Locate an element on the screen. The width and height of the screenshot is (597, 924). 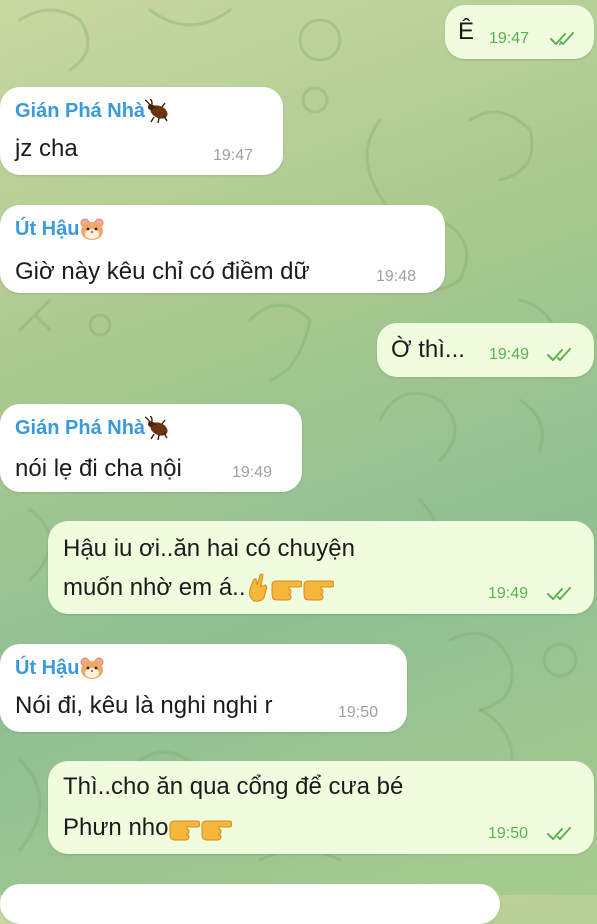
message-text: Giờ này kêu chỉ có điềm dữ is located at coordinates (162, 271).